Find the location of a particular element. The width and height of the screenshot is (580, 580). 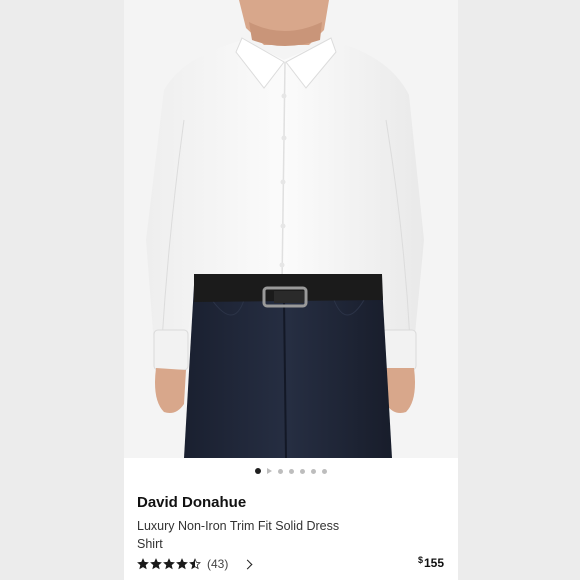

carousel-indicator is located at coordinates (291, 471).